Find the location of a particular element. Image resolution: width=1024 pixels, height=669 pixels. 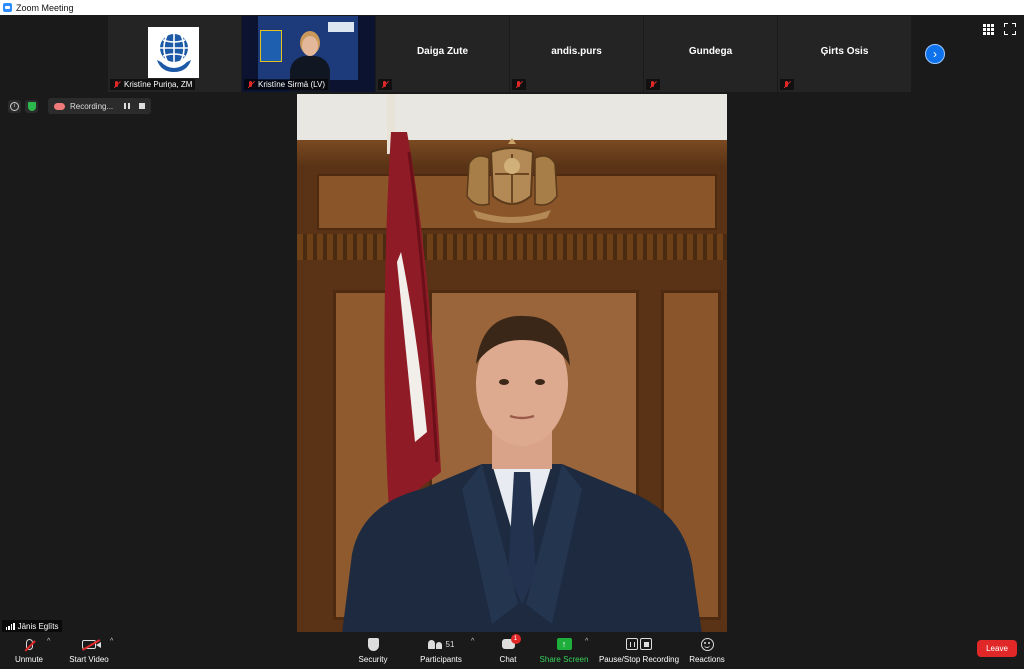

start-video-label: Start Video is located at coordinates (89, 659).